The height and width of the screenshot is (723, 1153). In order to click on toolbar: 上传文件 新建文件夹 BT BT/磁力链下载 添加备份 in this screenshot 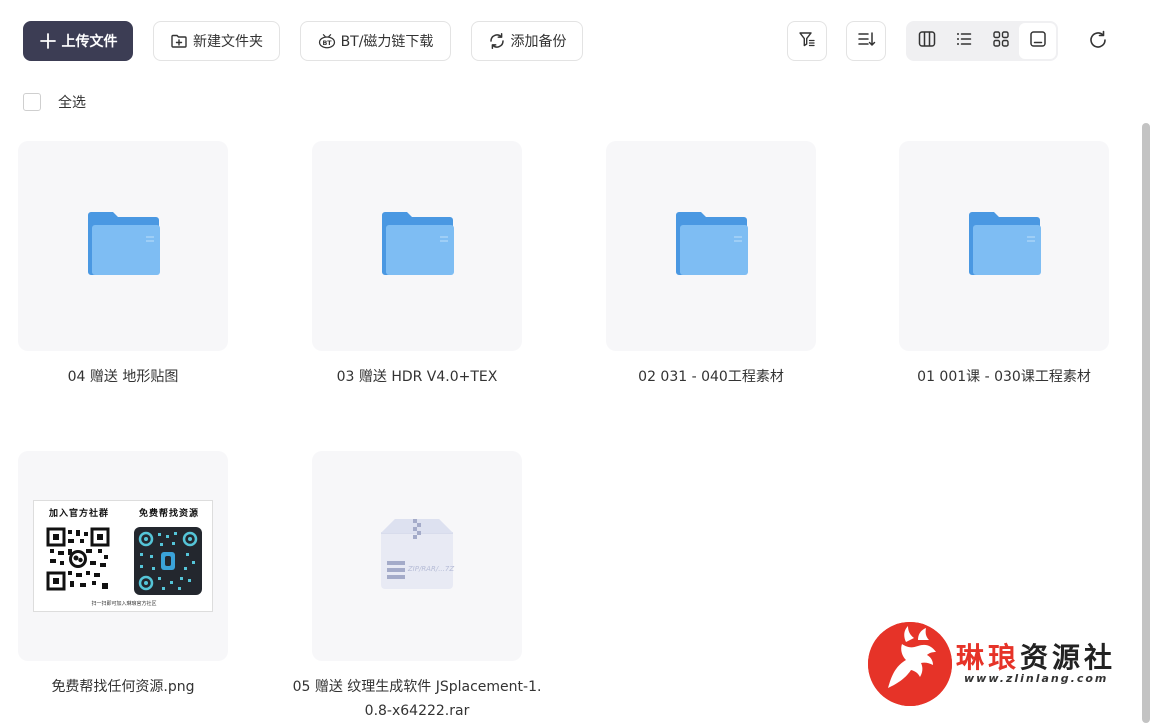, I will do `click(576, 40)`.